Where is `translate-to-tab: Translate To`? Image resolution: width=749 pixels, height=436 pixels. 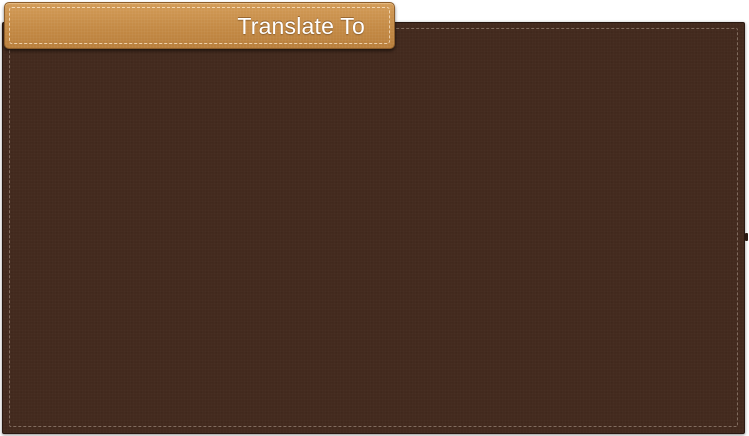
translate-to-tab: Translate To is located at coordinates (199, 25).